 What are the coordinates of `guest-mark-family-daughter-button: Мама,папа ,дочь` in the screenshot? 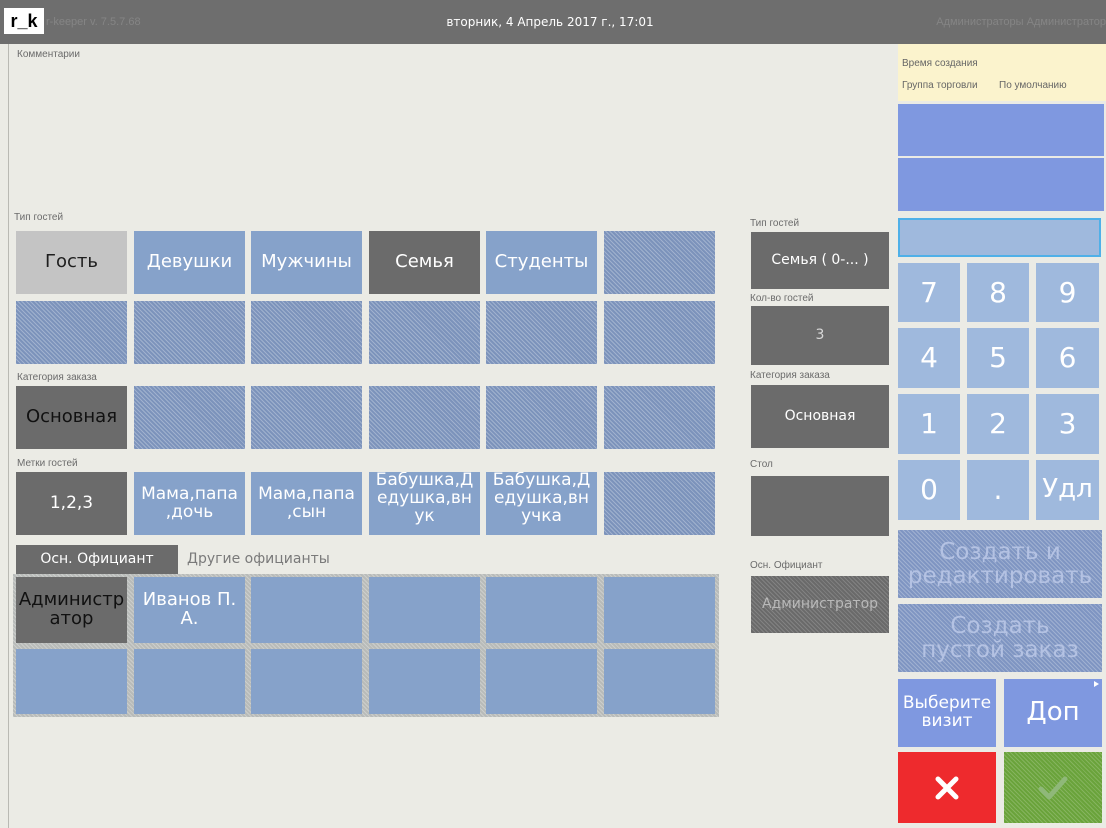 It's located at (189, 503).